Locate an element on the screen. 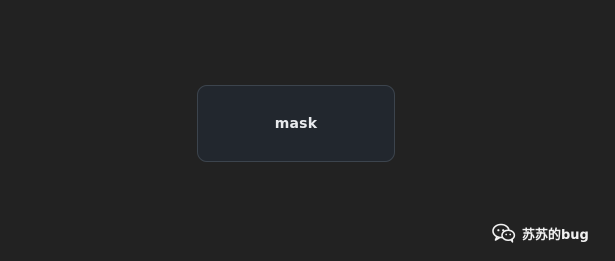 The height and width of the screenshot is (261, 615). mask-button-label: mask is located at coordinates (296, 123).